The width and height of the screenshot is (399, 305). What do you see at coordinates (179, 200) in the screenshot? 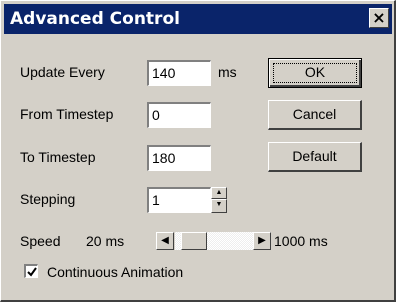
I see `stepping-input: 1` at bounding box center [179, 200].